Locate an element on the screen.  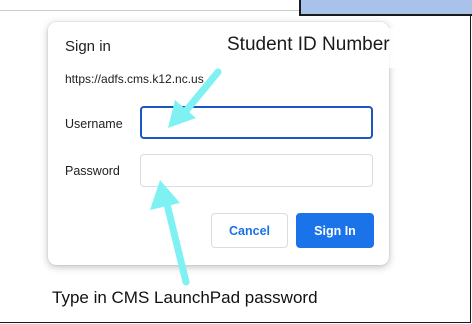
password-label: Password is located at coordinates (92, 171).